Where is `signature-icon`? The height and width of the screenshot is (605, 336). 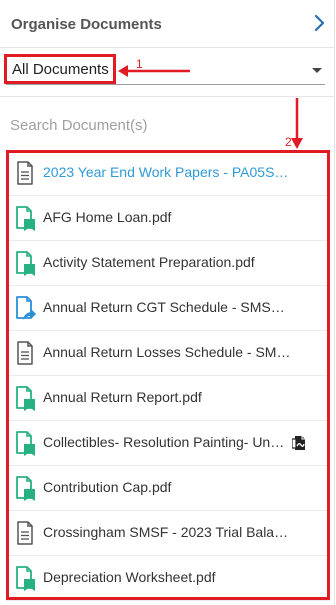
signature-icon is located at coordinates (300, 443).